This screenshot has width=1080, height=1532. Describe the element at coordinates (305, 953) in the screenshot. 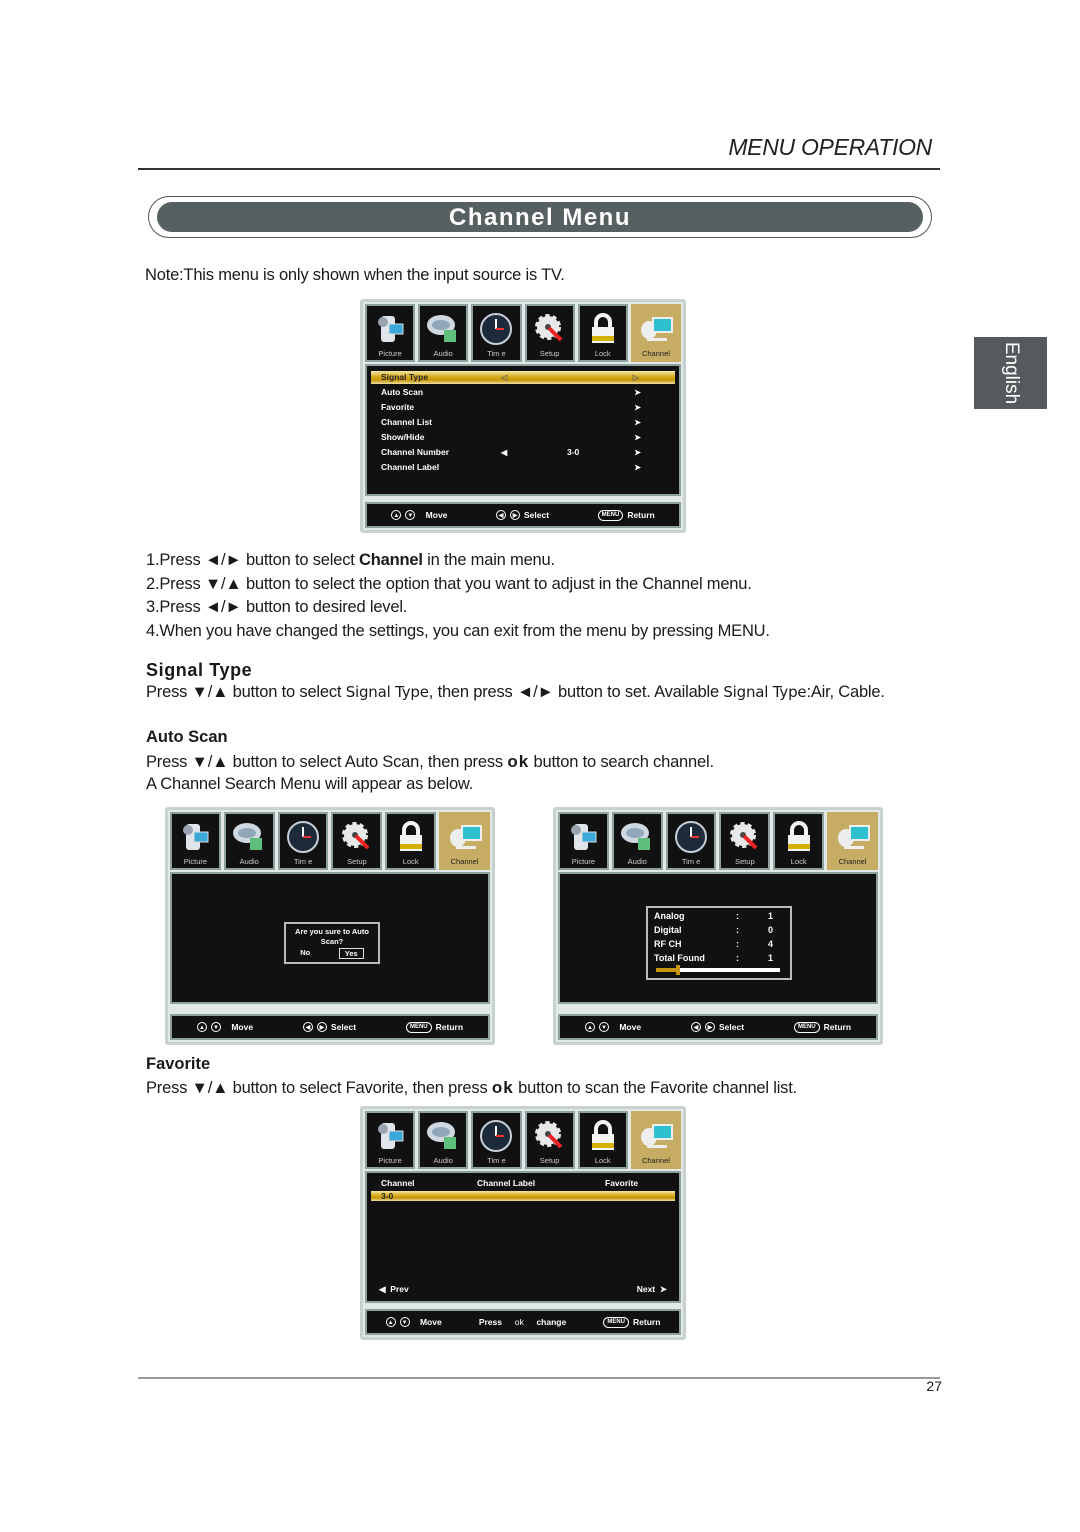

I see `no-button: No` at that location.